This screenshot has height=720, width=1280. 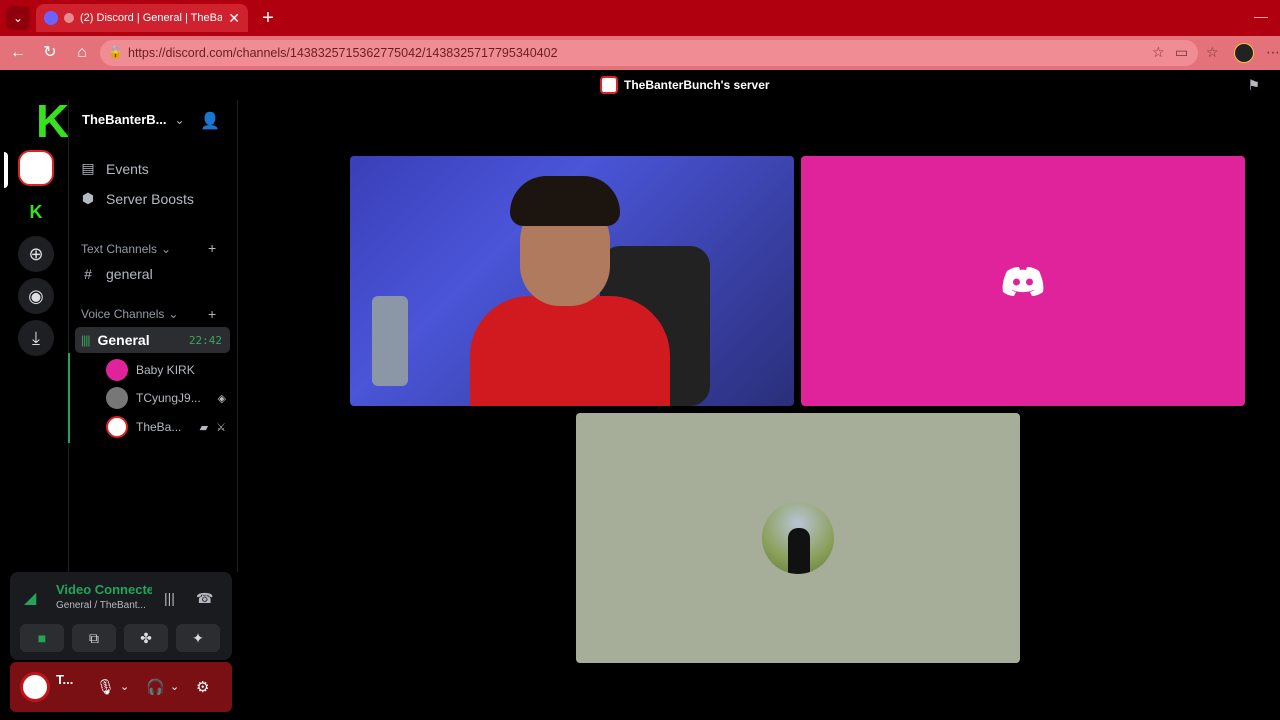 What do you see at coordinates (210, 121) in the screenshot?
I see `invite-people-icon: 👤` at bounding box center [210, 121].